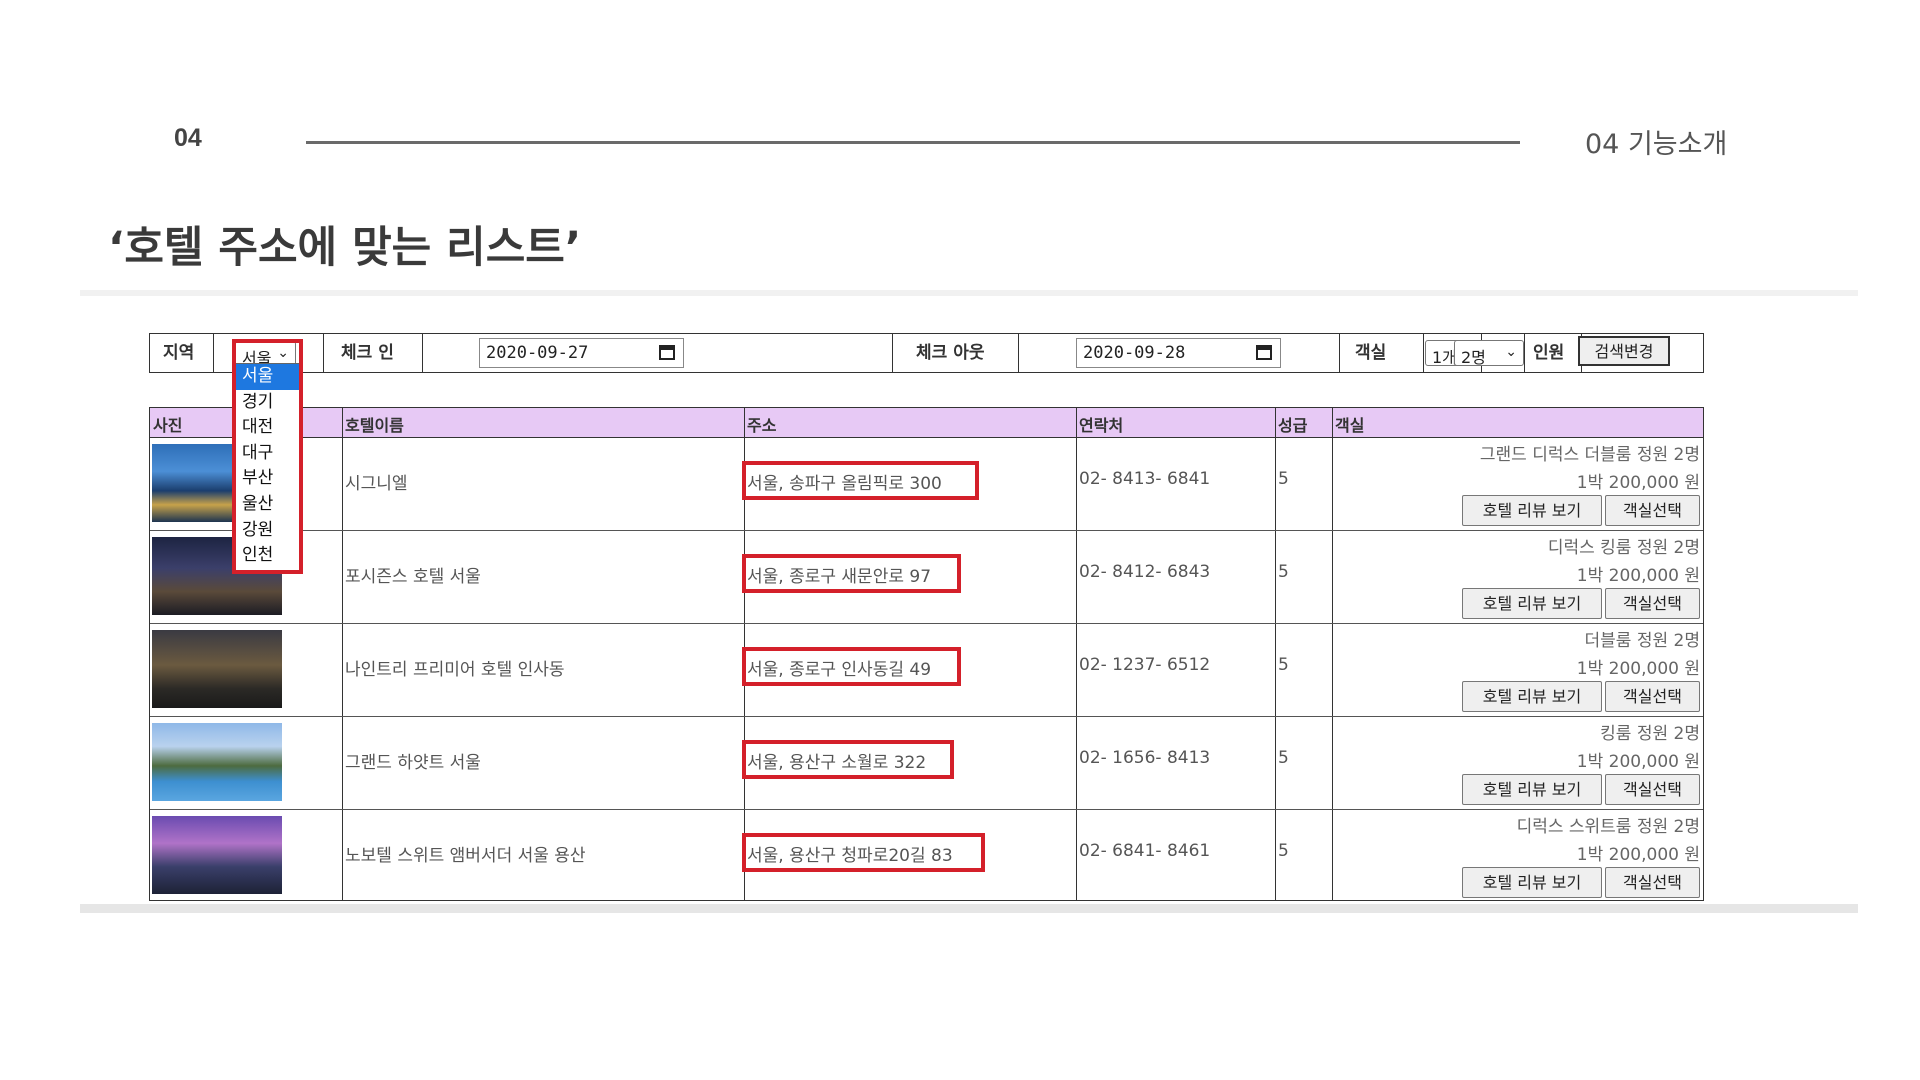  Describe the element at coordinates (1101, 425) in the screenshot. I see `header-contact: 연락처` at that location.